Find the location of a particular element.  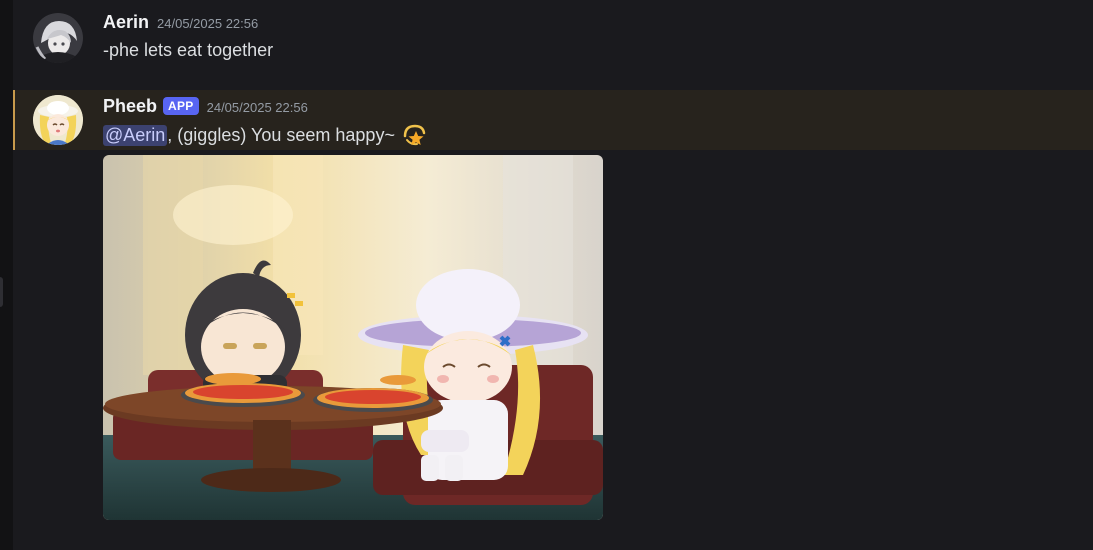

message-text: @Aerin , (giggles) You seem happy~ is located at coordinates (265, 135).